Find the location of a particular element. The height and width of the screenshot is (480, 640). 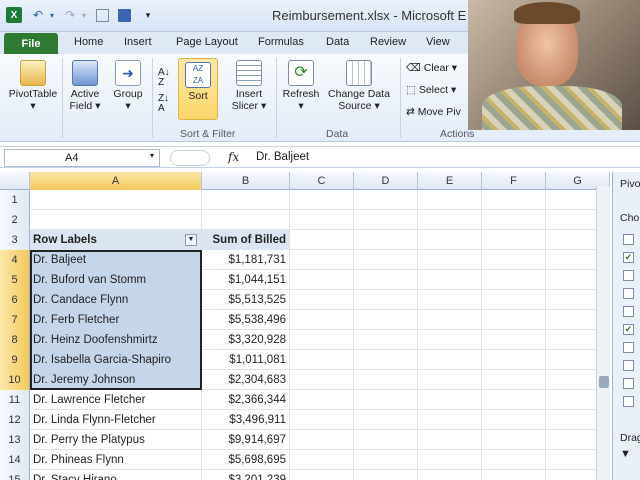

formula-input: Dr. Baljeet is located at coordinates (282, 157).